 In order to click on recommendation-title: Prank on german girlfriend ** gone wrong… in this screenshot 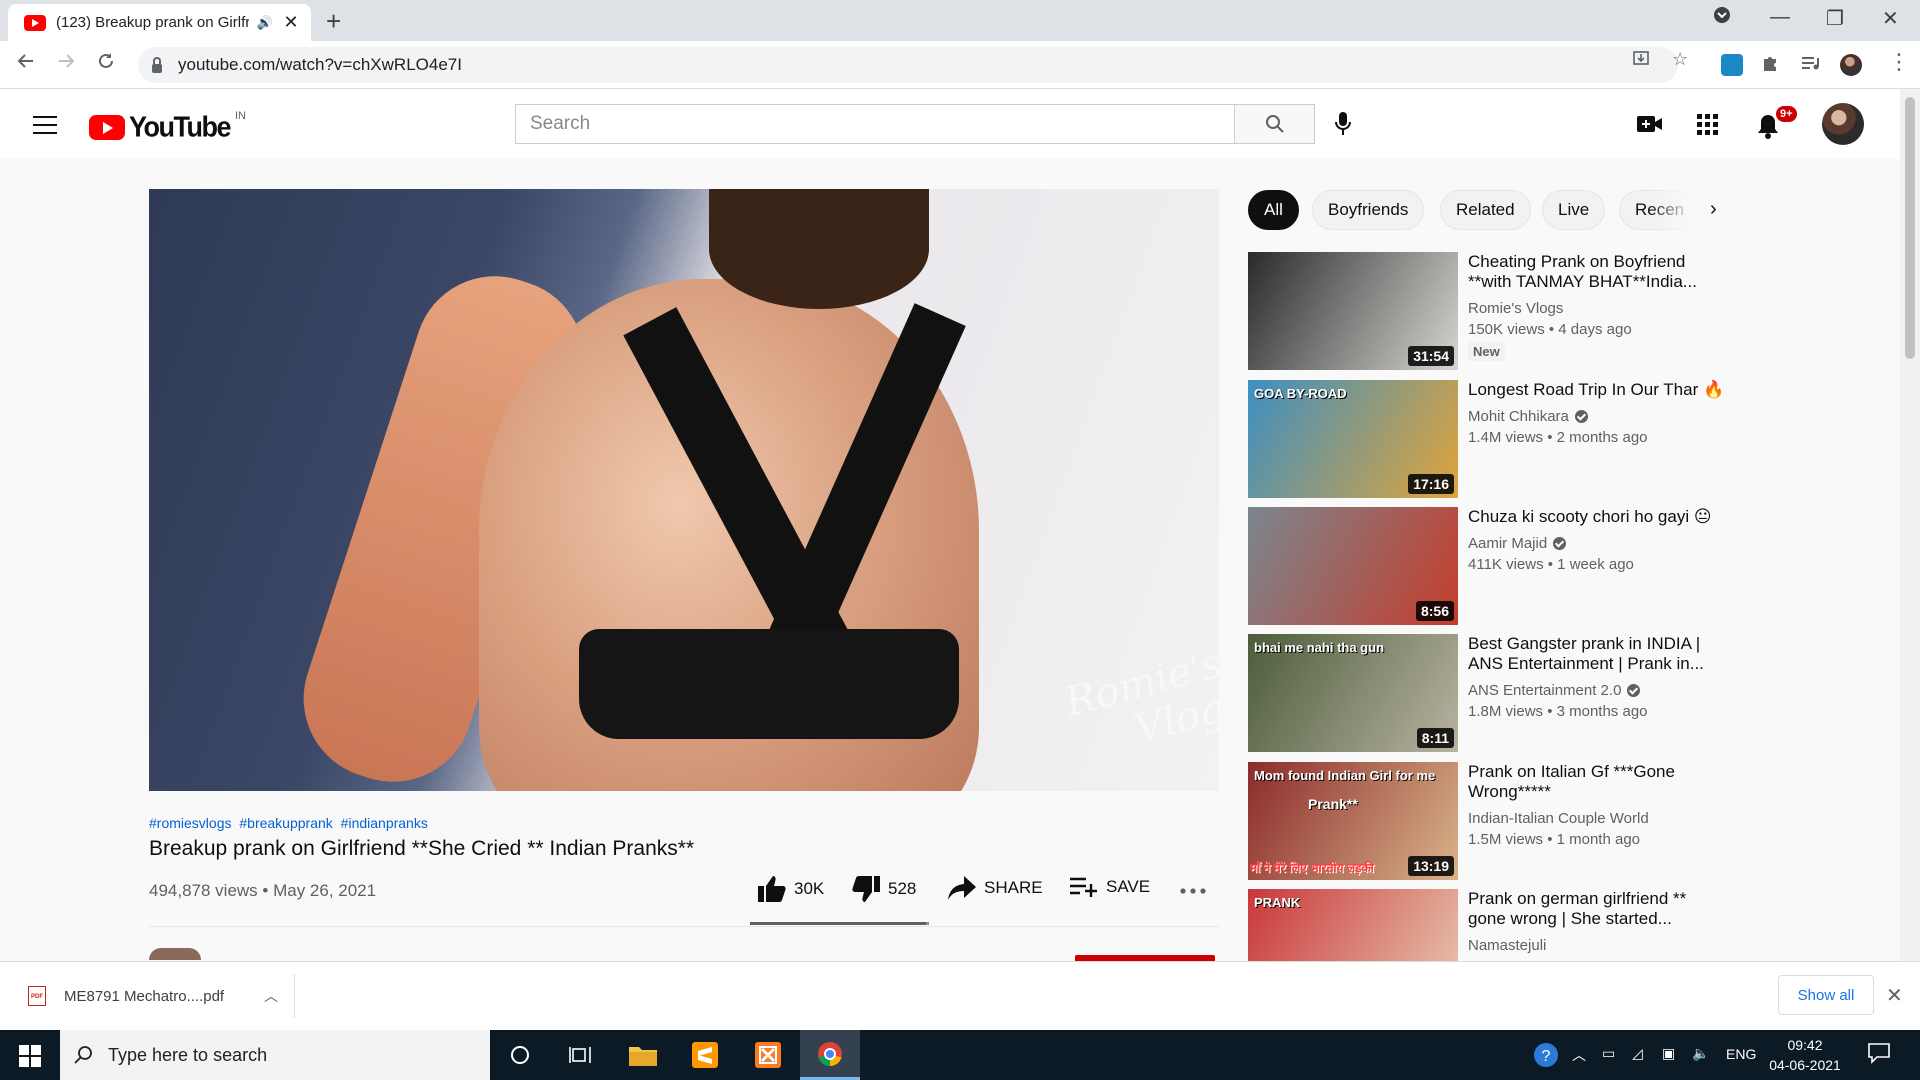, I will do `click(1598, 909)`.